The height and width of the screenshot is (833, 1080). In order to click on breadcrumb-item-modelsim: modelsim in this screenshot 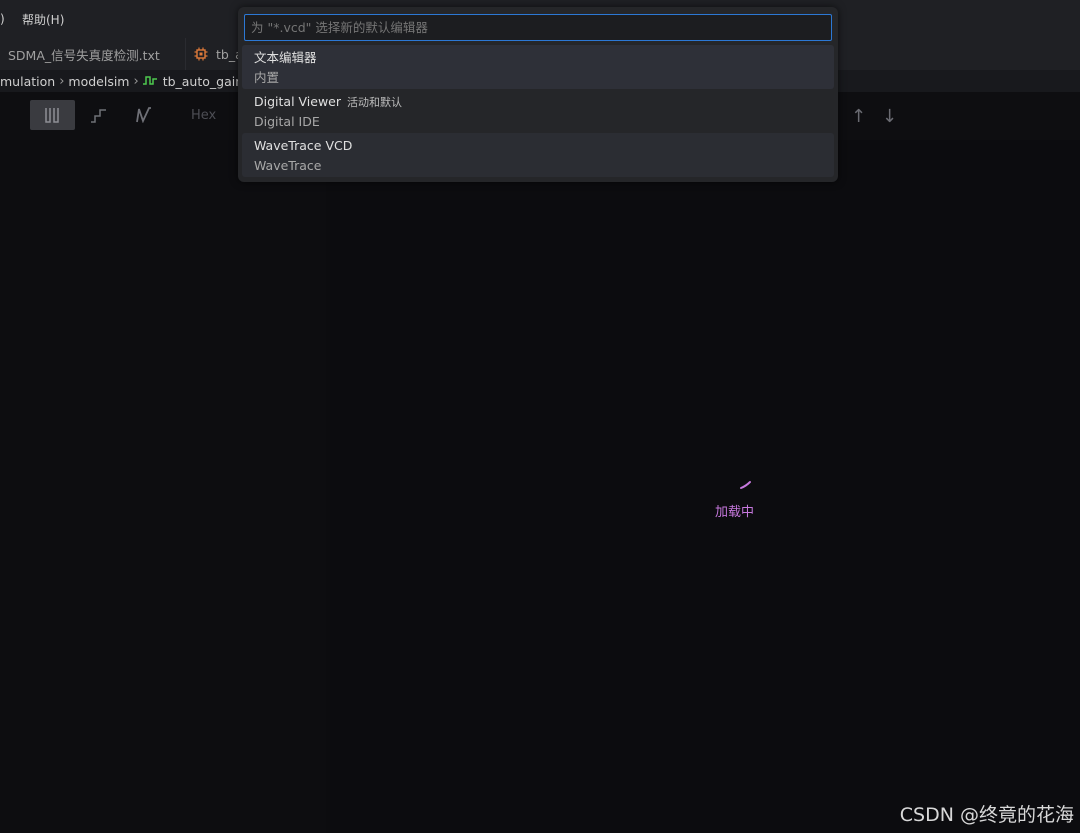, I will do `click(98, 81)`.